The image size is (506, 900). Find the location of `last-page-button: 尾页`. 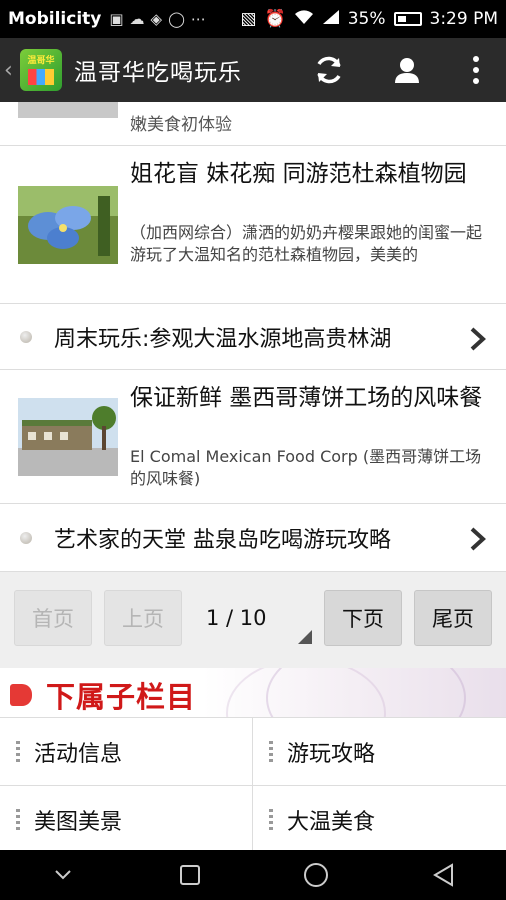

last-page-button: 尾页 is located at coordinates (453, 618).